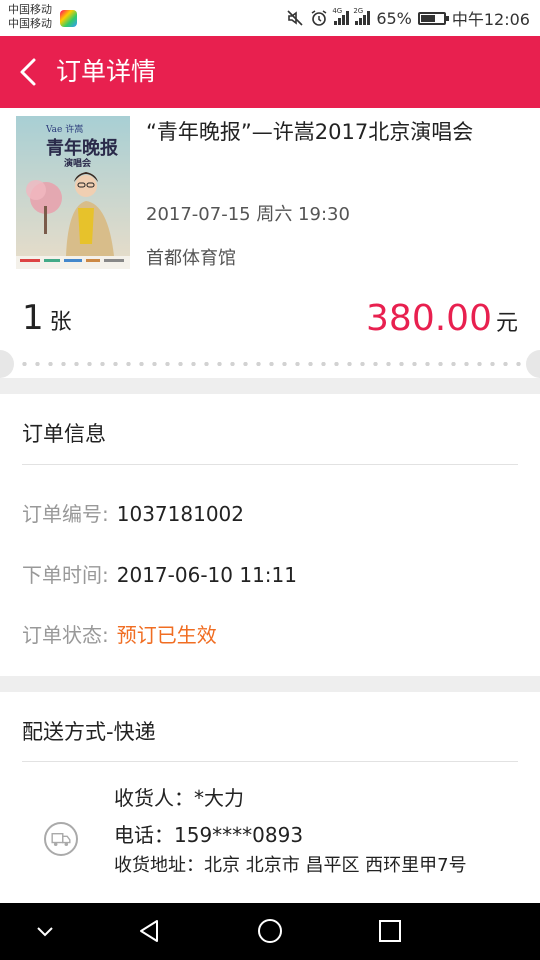  I want to click on event-poster: Vae 许嵩 青年晚报 演唱会, so click(73, 192).